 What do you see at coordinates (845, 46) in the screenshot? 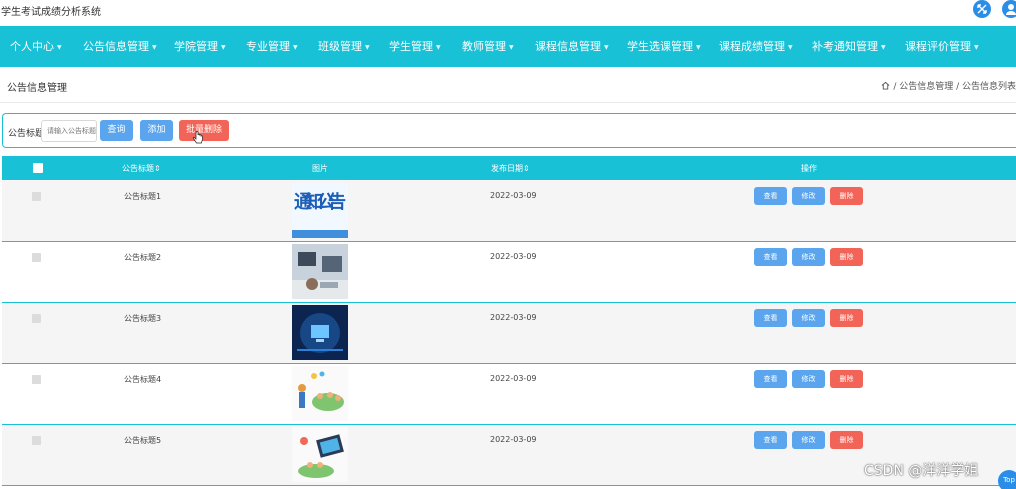
I see `nav-item-label: 补考通知管理` at bounding box center [845, 46].